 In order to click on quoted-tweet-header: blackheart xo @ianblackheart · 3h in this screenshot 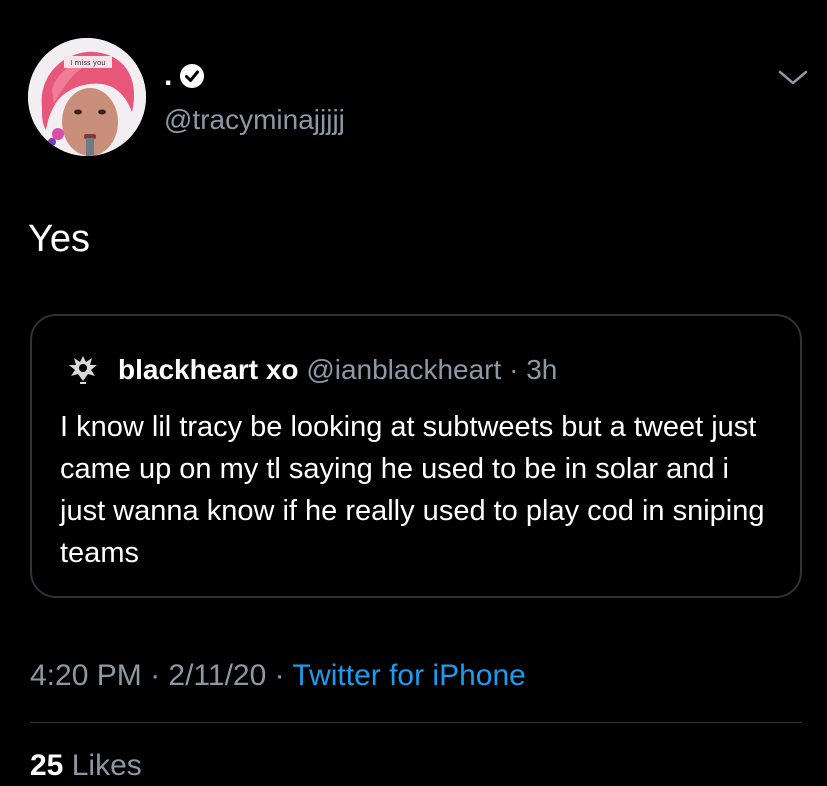, I will do `click(337, 370)`.